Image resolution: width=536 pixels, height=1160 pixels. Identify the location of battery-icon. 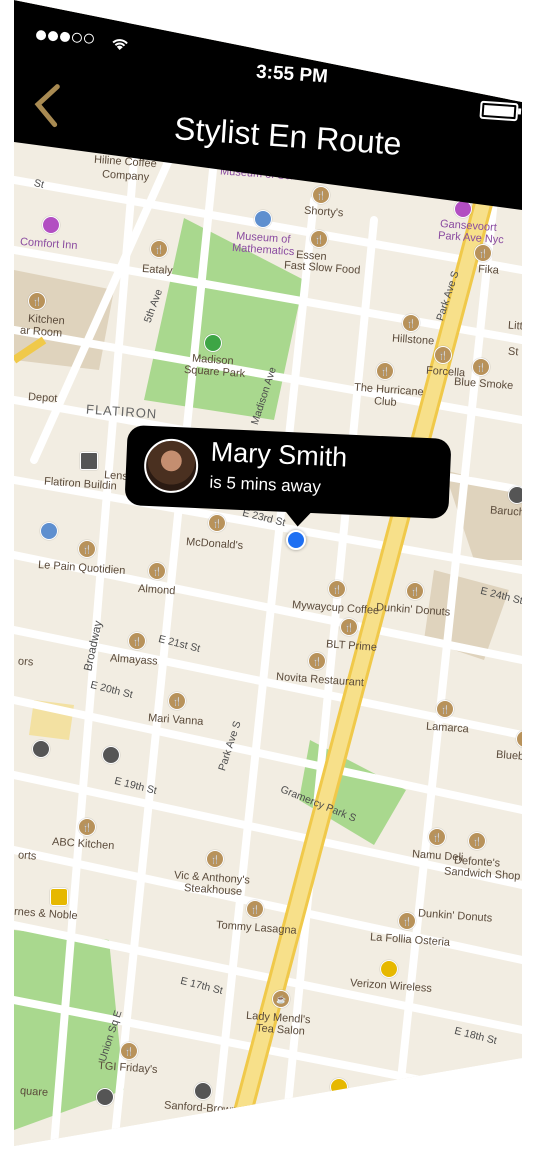
(499, 111).